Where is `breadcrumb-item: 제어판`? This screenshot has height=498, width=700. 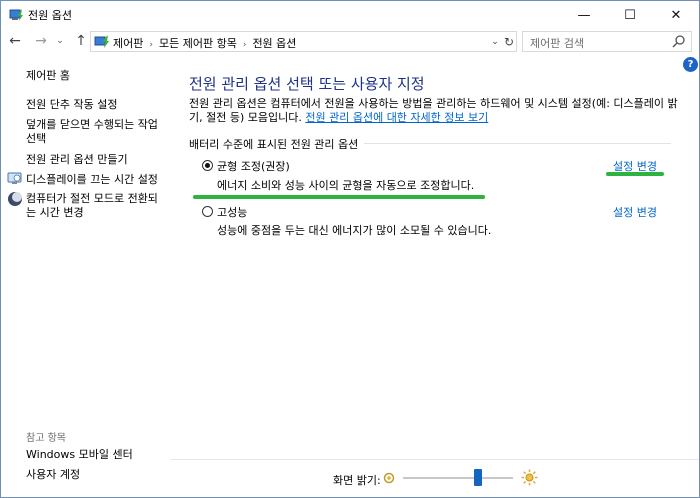 breadcrumb-item: 제어판 is located at coordinates (128, 43).